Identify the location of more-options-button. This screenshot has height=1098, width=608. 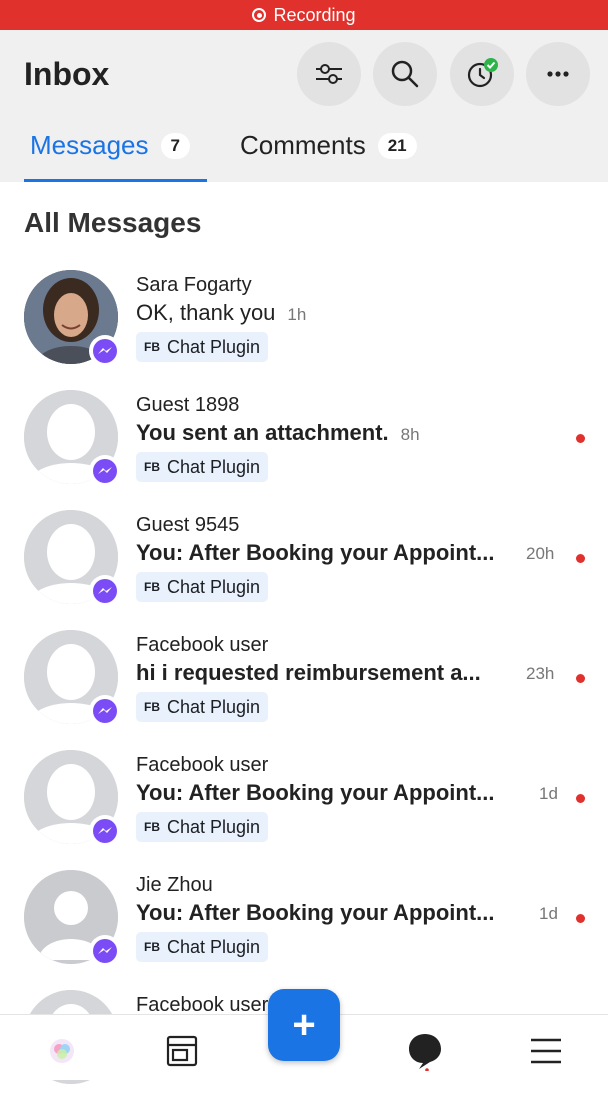
(558, 74).